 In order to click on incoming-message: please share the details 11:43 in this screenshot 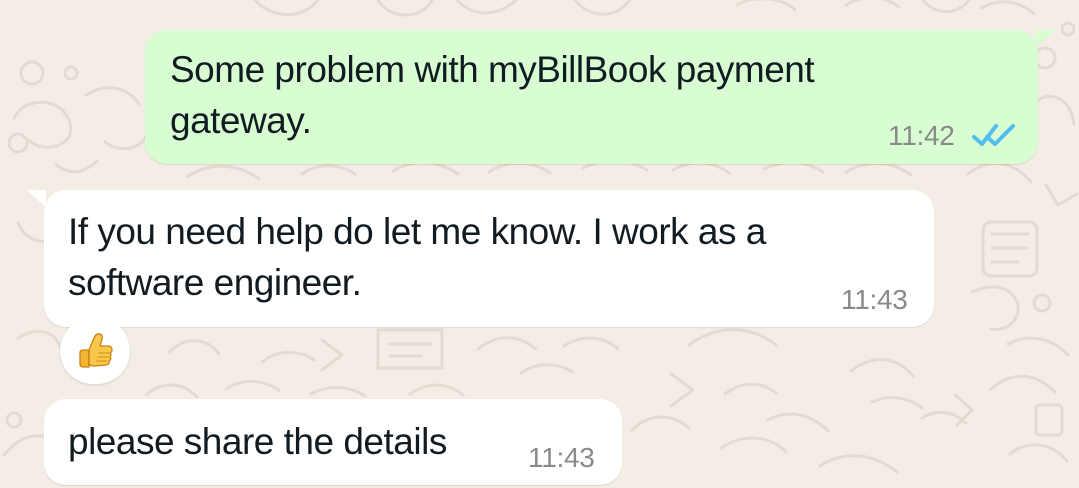, I will do `click(333, 442)`.